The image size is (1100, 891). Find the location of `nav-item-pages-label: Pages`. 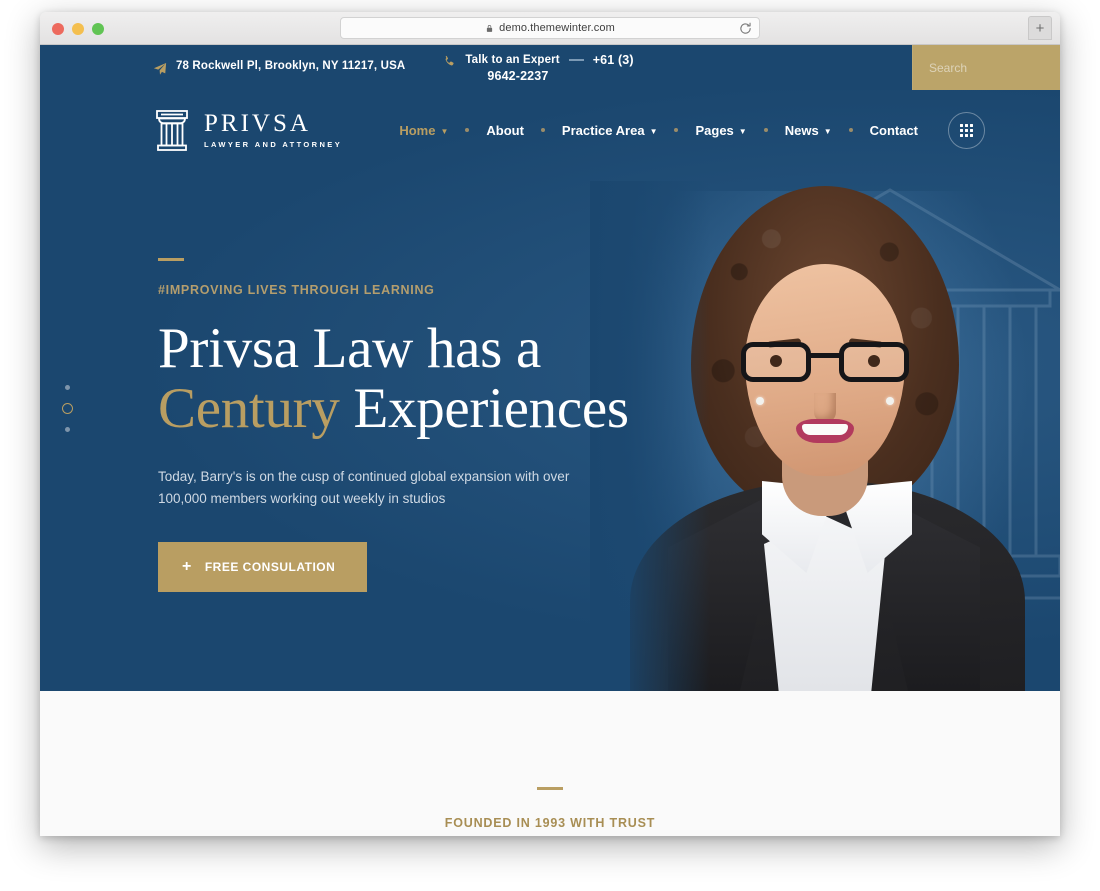

nav-item-pages-label: Pages is located at coordinates (714, 130).